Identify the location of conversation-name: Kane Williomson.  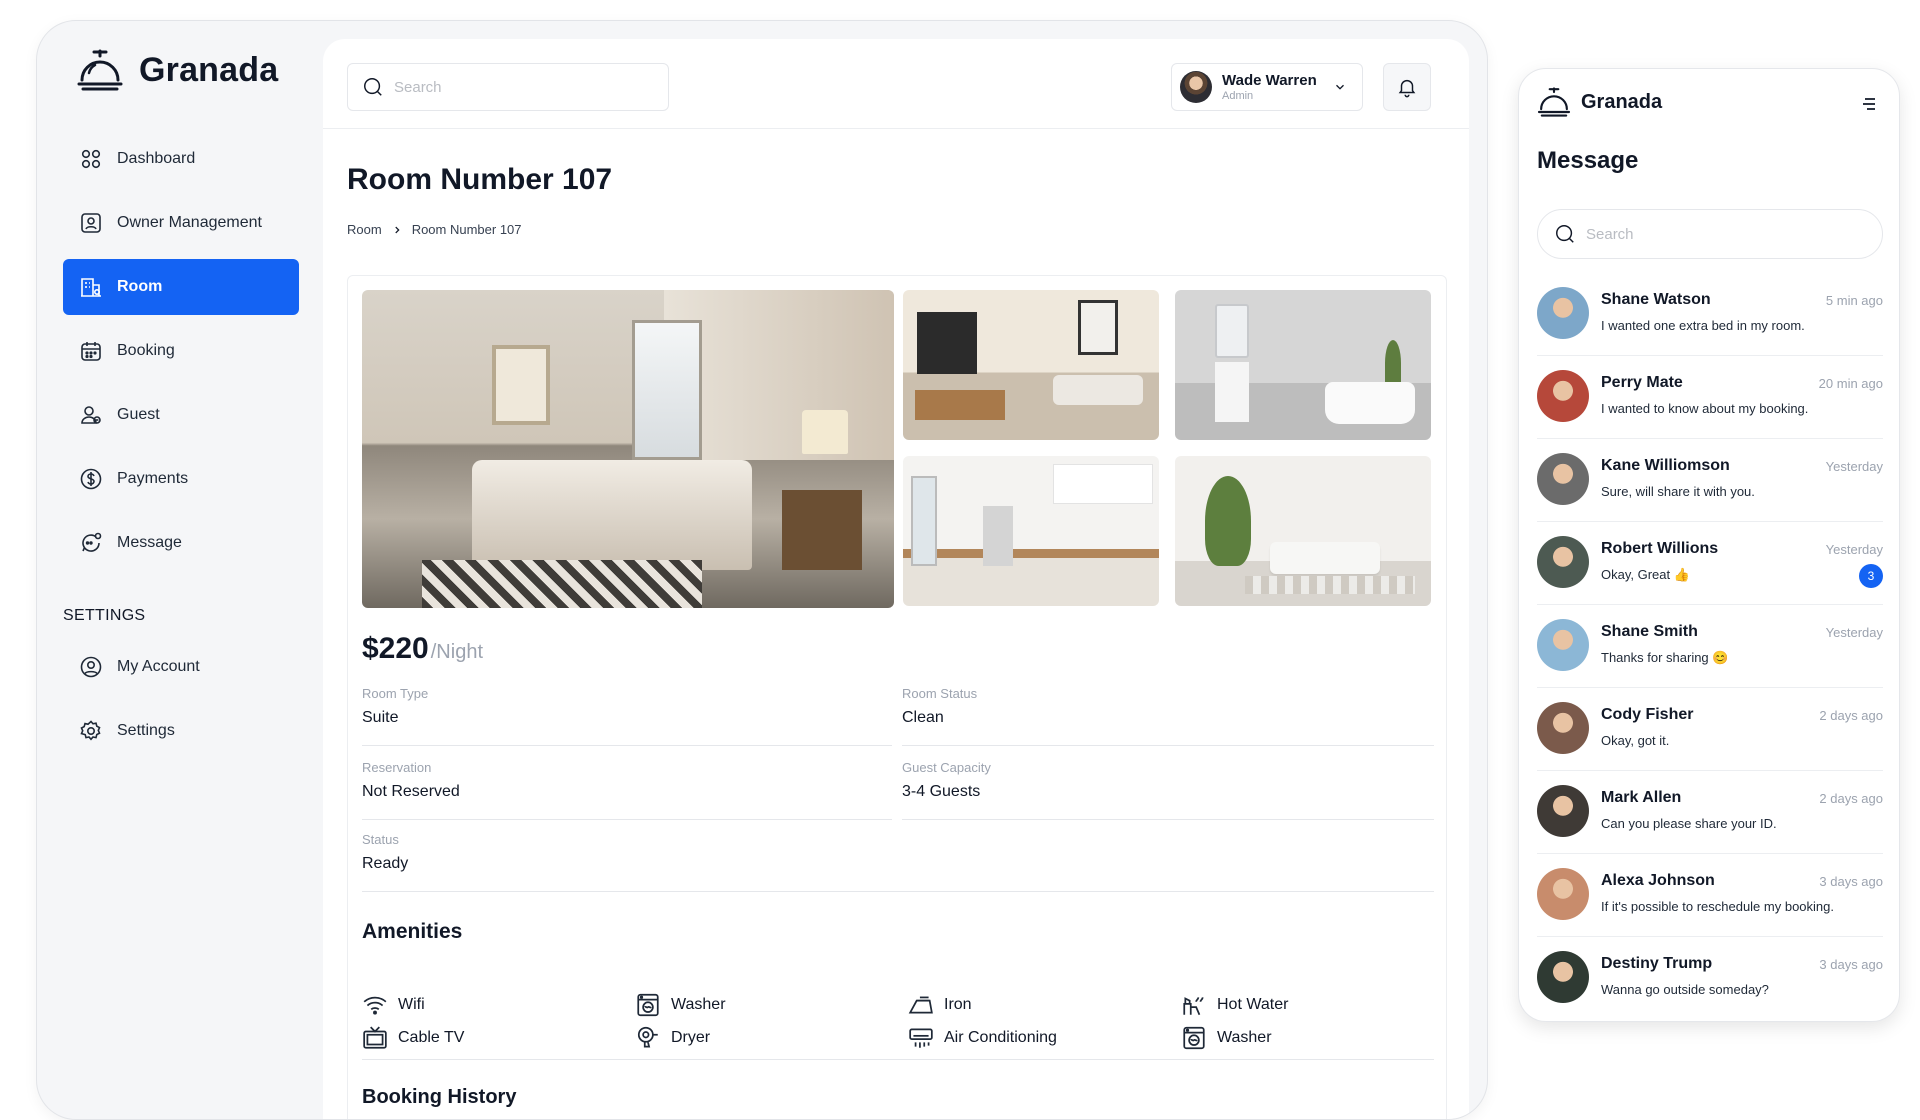
(1665, 465).